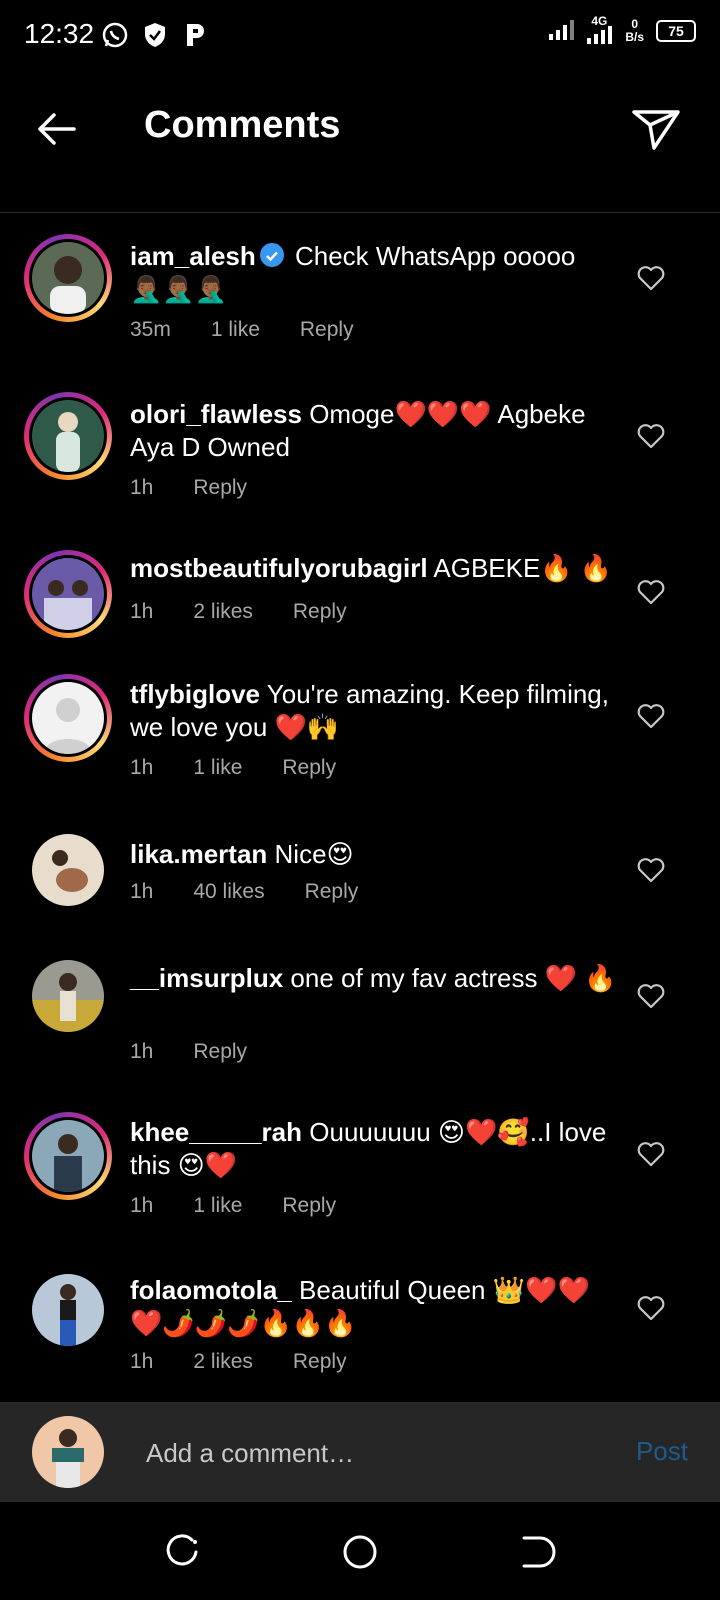  Describe the element at coordinates (523, 568) in the screenshot. I see `comment-text: AGBEKE🔥 🔥` at that location.